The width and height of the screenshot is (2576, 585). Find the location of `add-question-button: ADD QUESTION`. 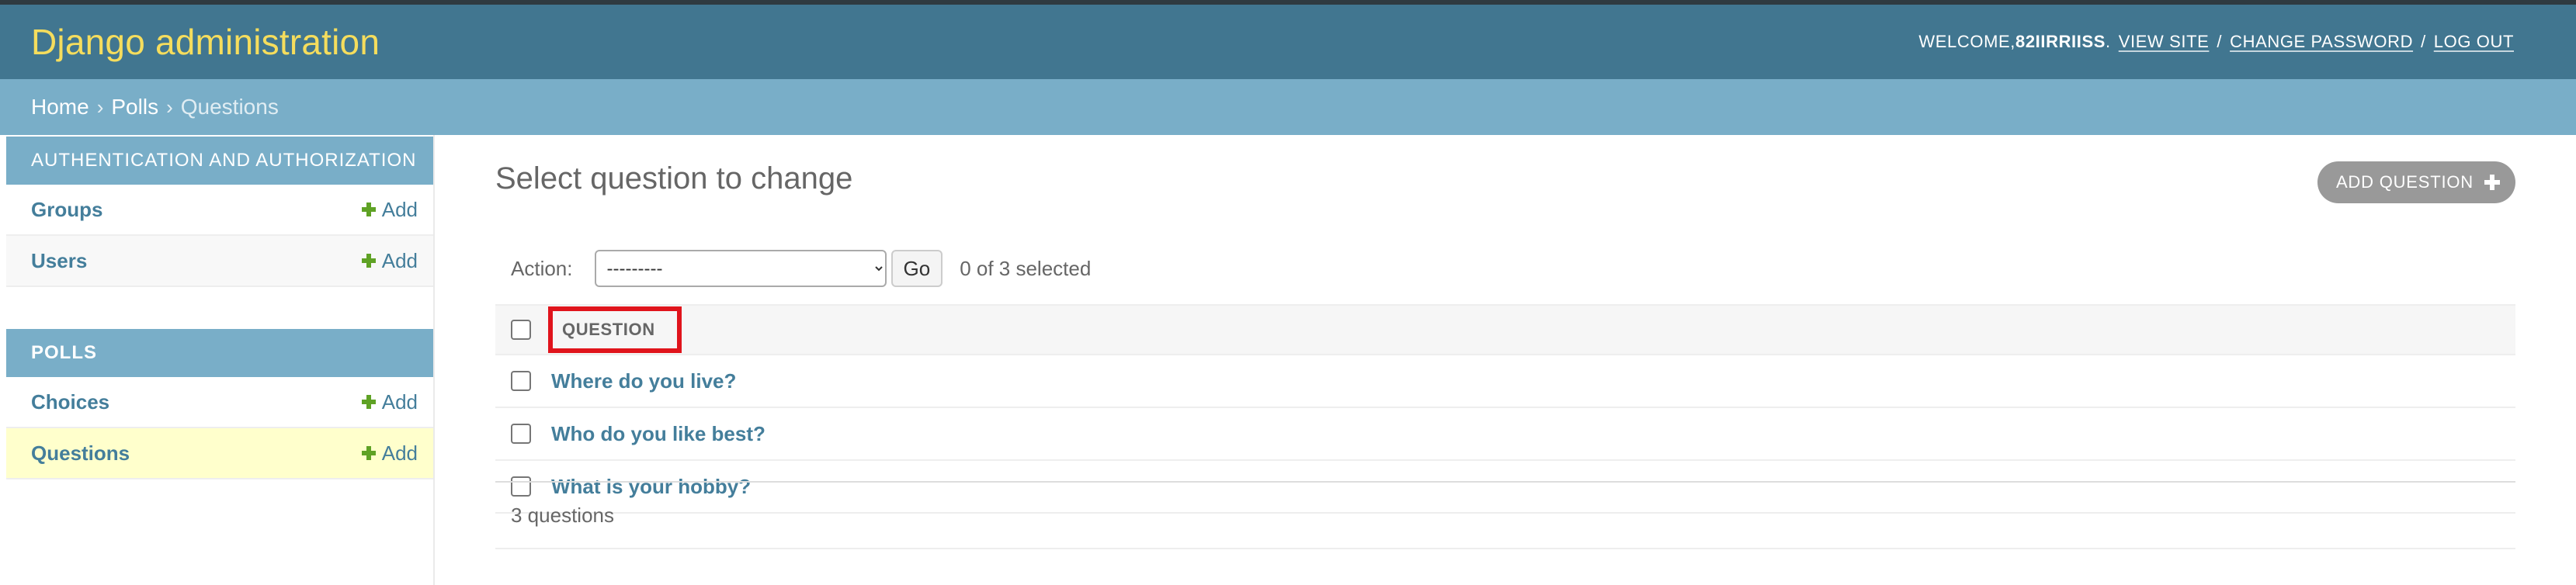

add-question-button: ADD QUESTION is located at coordinates (2416, 182).